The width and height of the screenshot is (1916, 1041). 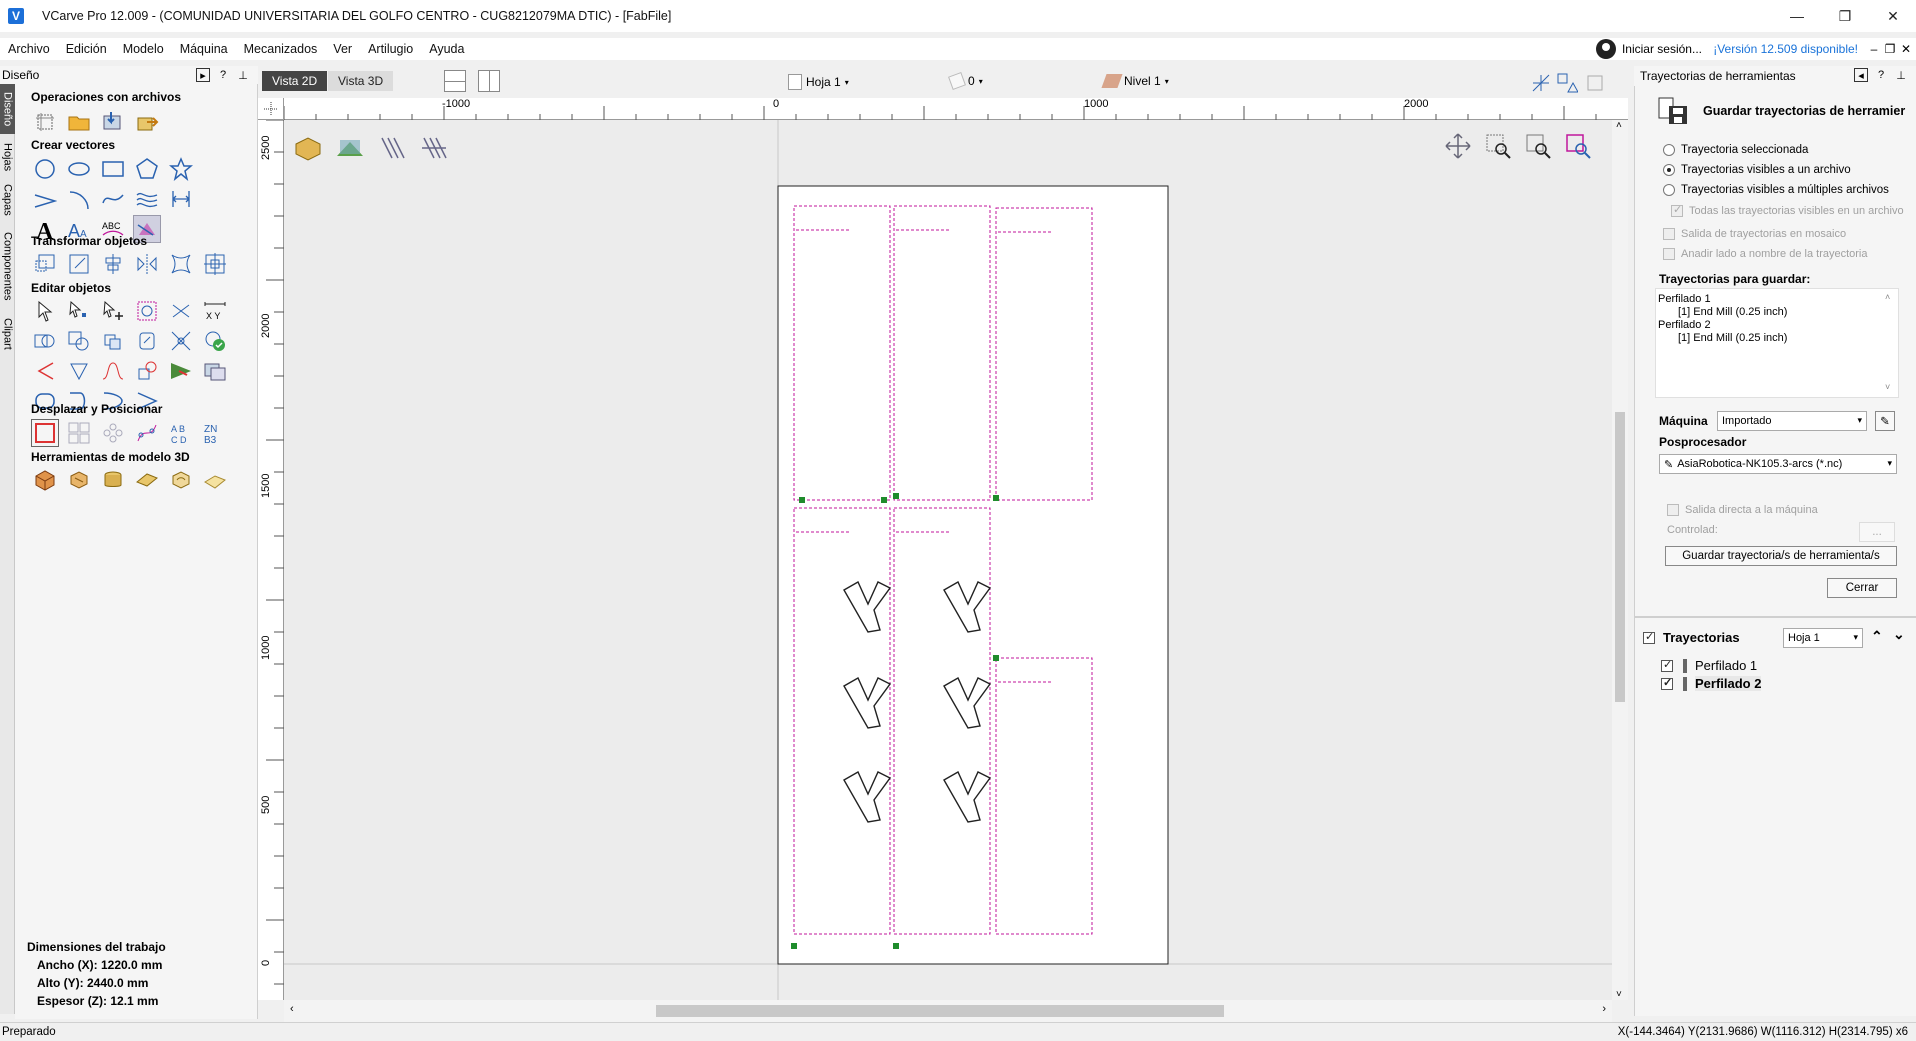 I want to click on horizontal-scroll-thumb, so click(x=940, y=1011).